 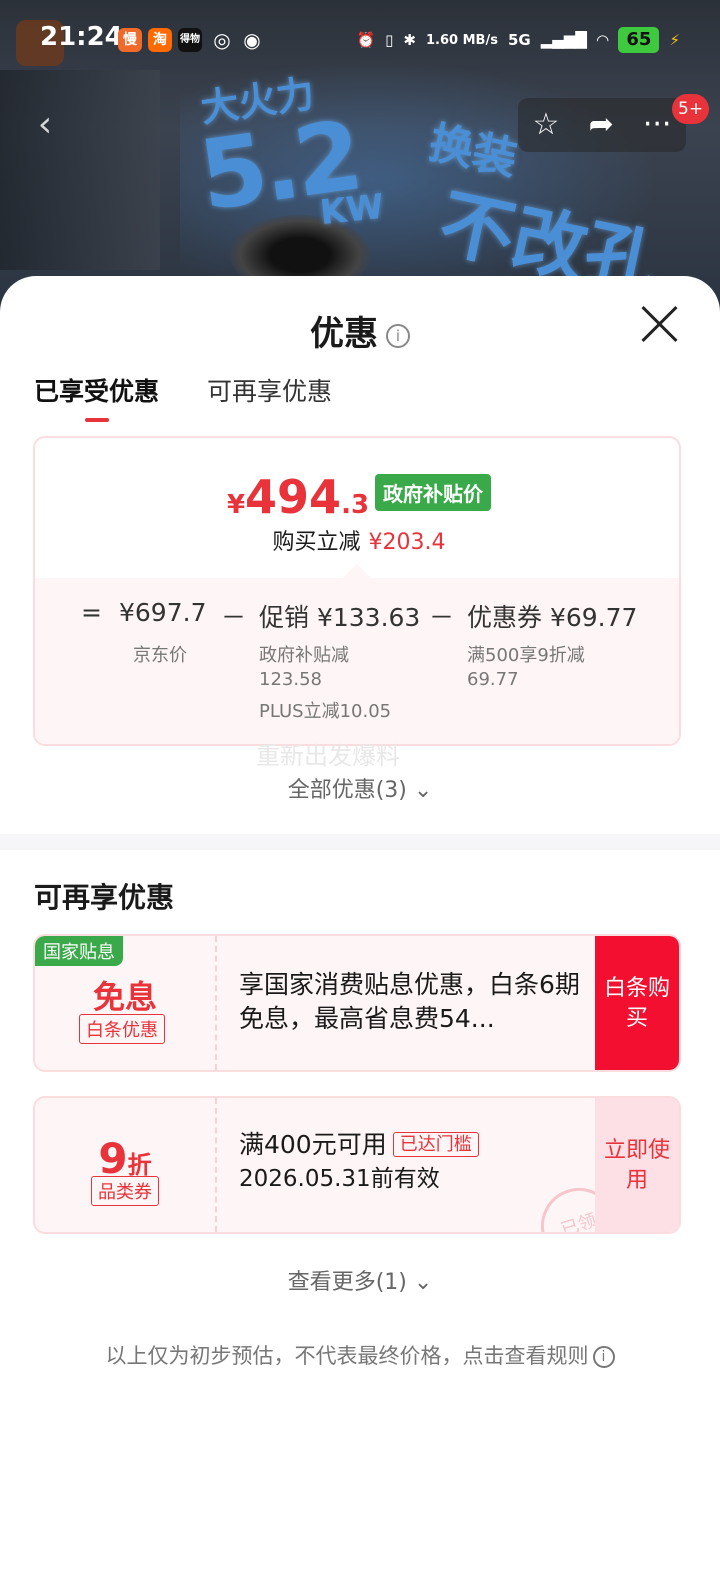 What do you see at coordinates (269, 396) in the screenshot?
I see `tab-available: 可再享优惠` at bounding box center [269, 396].